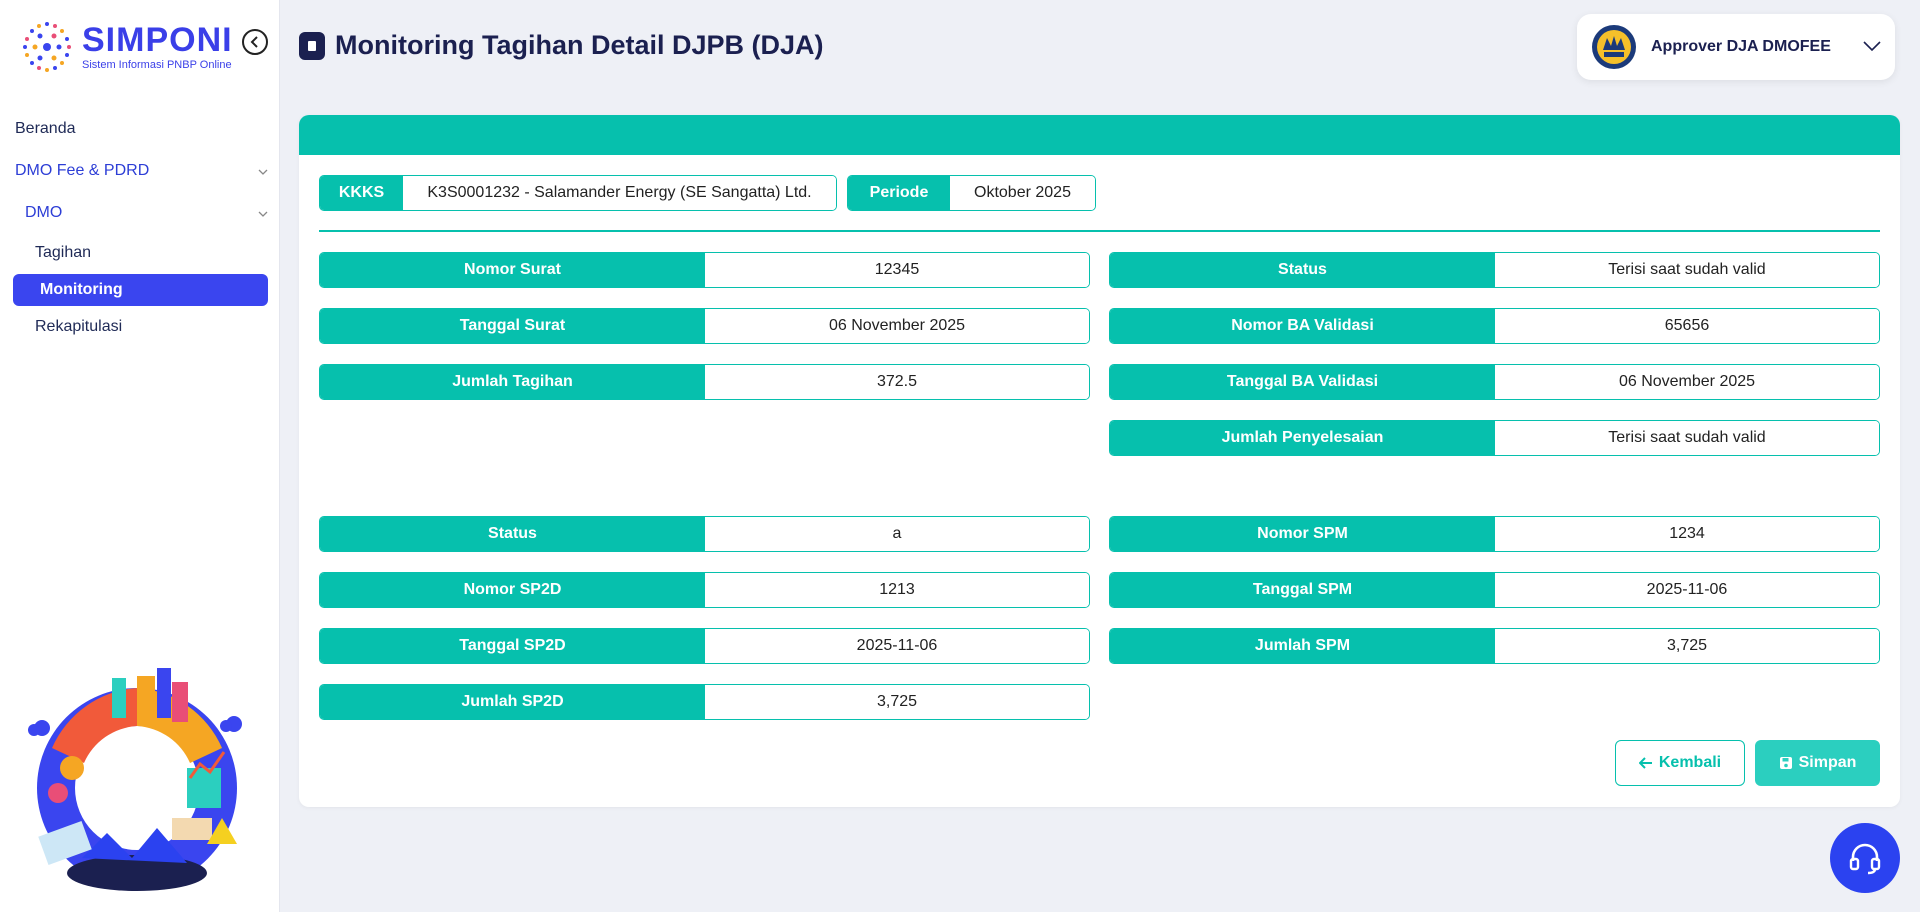 This screenshot has width=1920, height=912. I want to click on divider, so click(1099, 231).